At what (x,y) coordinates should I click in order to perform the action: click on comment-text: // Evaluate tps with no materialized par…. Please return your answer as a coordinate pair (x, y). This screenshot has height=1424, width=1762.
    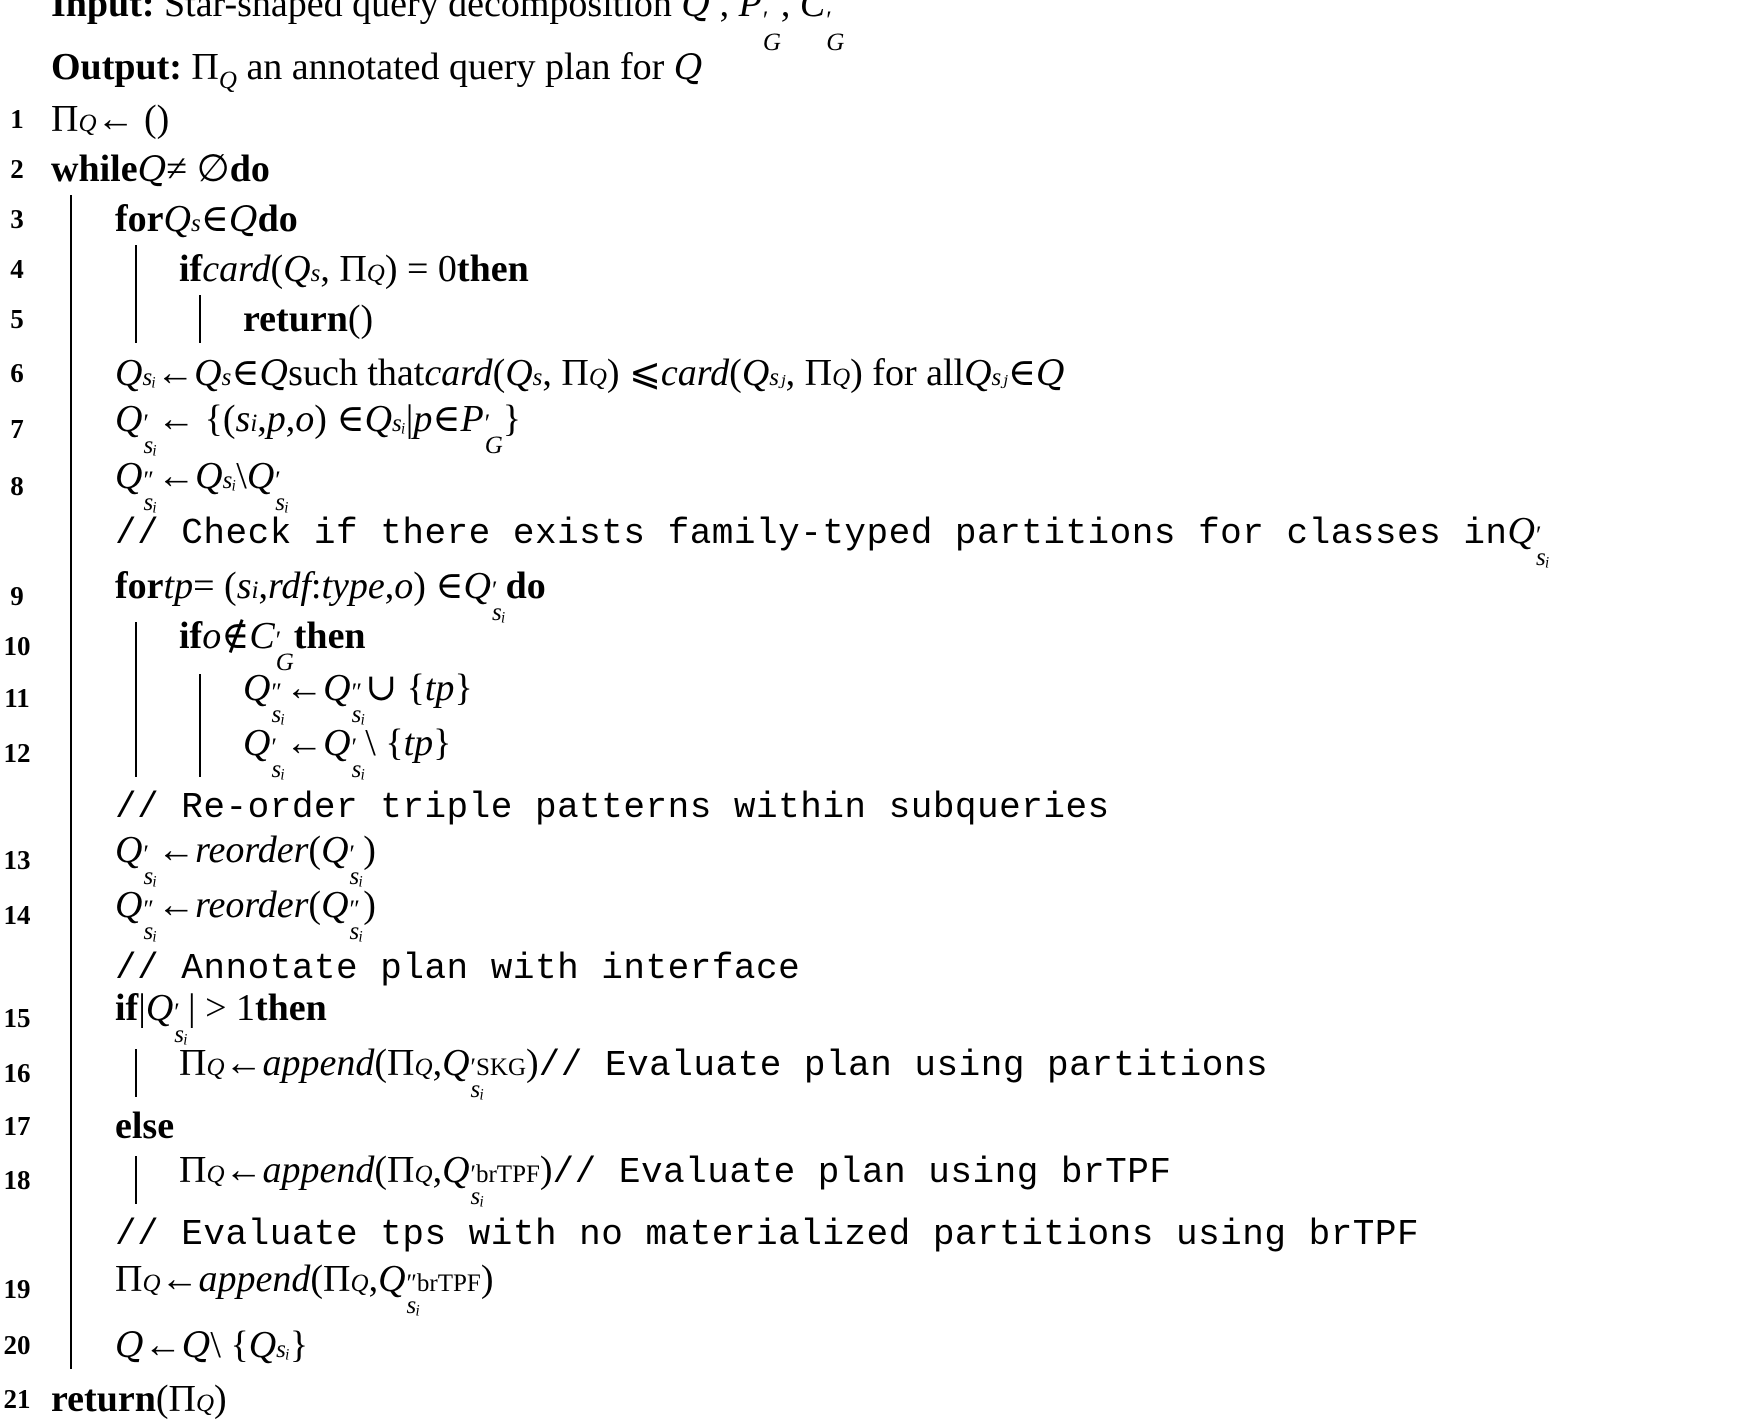
    Looking at the image, I should click on (767, 1234).